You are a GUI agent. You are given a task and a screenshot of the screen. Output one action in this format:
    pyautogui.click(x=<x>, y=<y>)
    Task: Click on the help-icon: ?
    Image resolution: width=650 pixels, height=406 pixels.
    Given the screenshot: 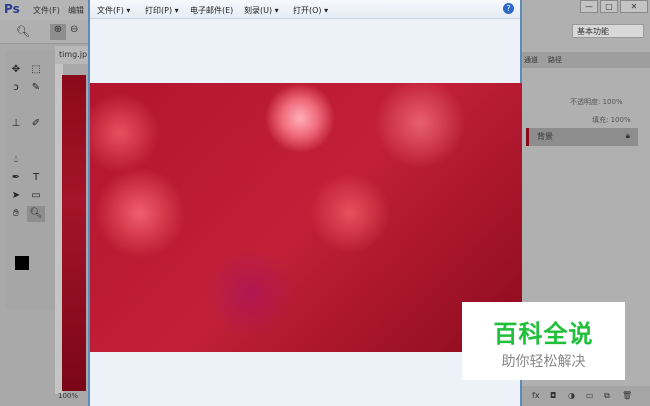 What is the action you would take?
    pyautogui.click(x=508, y=8)
    